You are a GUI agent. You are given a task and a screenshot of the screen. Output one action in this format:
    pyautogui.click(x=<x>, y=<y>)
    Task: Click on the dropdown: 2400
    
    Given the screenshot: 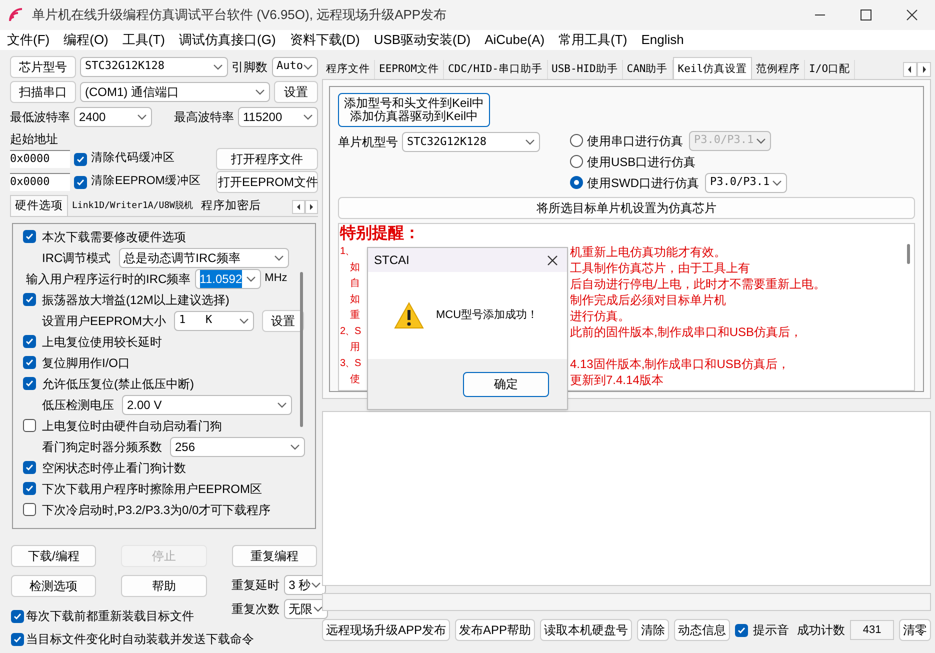 What is the action you would take?
    pyautogui.click(x=113, y=116)
    